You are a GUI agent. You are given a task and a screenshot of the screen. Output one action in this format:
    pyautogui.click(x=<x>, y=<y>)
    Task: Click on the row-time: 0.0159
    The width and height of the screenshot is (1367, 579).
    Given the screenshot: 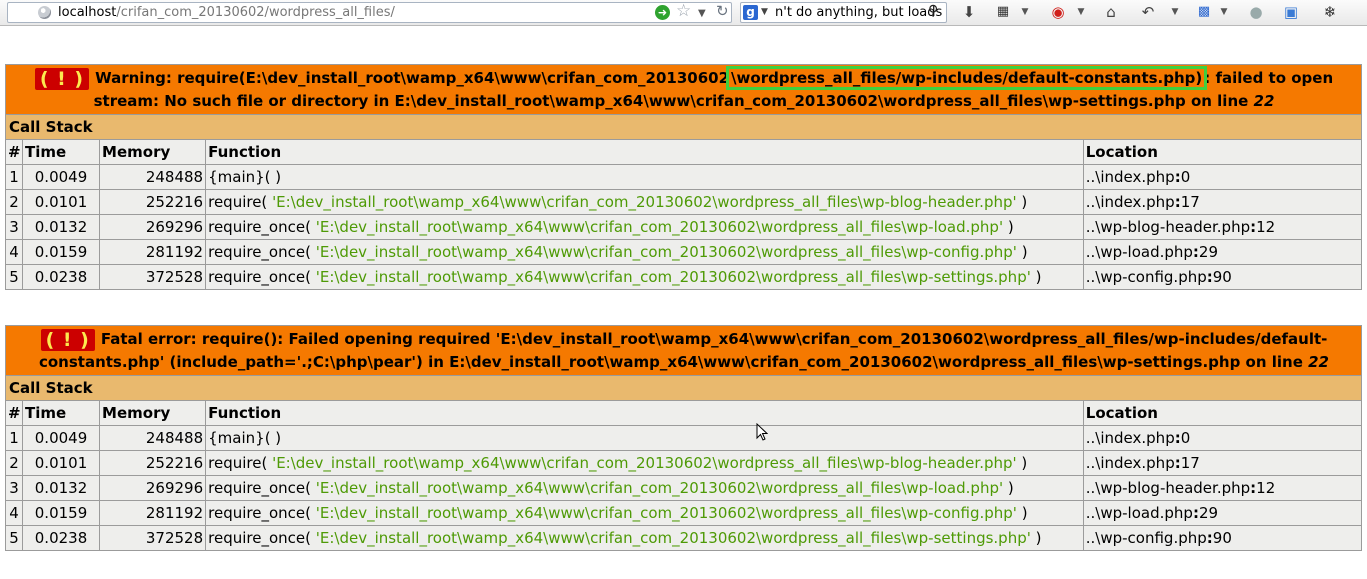 What is the action you would take?
    pyautogui.click(x=61, y=252)
    